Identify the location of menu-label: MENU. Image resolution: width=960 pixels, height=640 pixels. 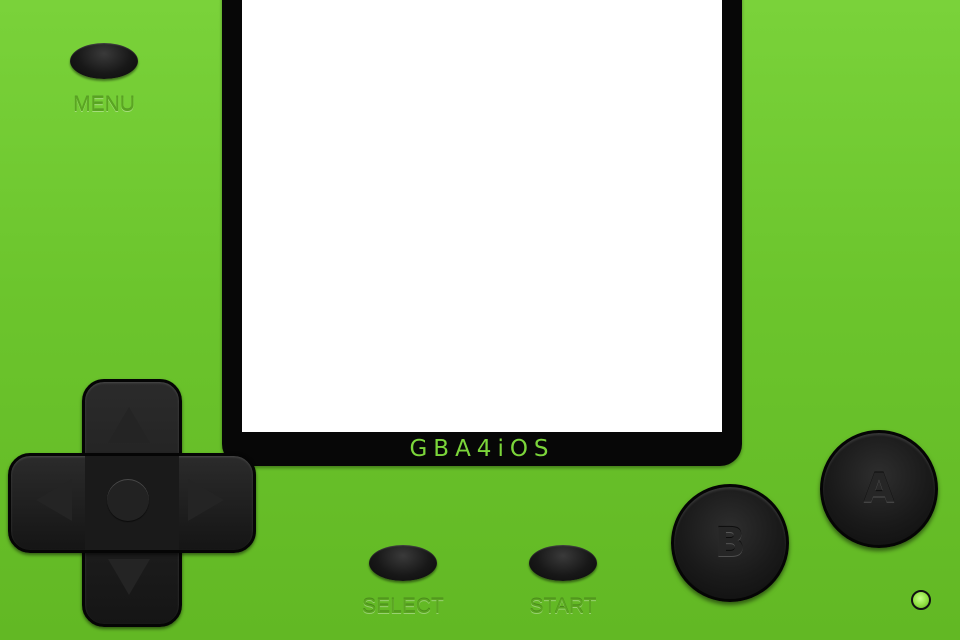
(104, 104).